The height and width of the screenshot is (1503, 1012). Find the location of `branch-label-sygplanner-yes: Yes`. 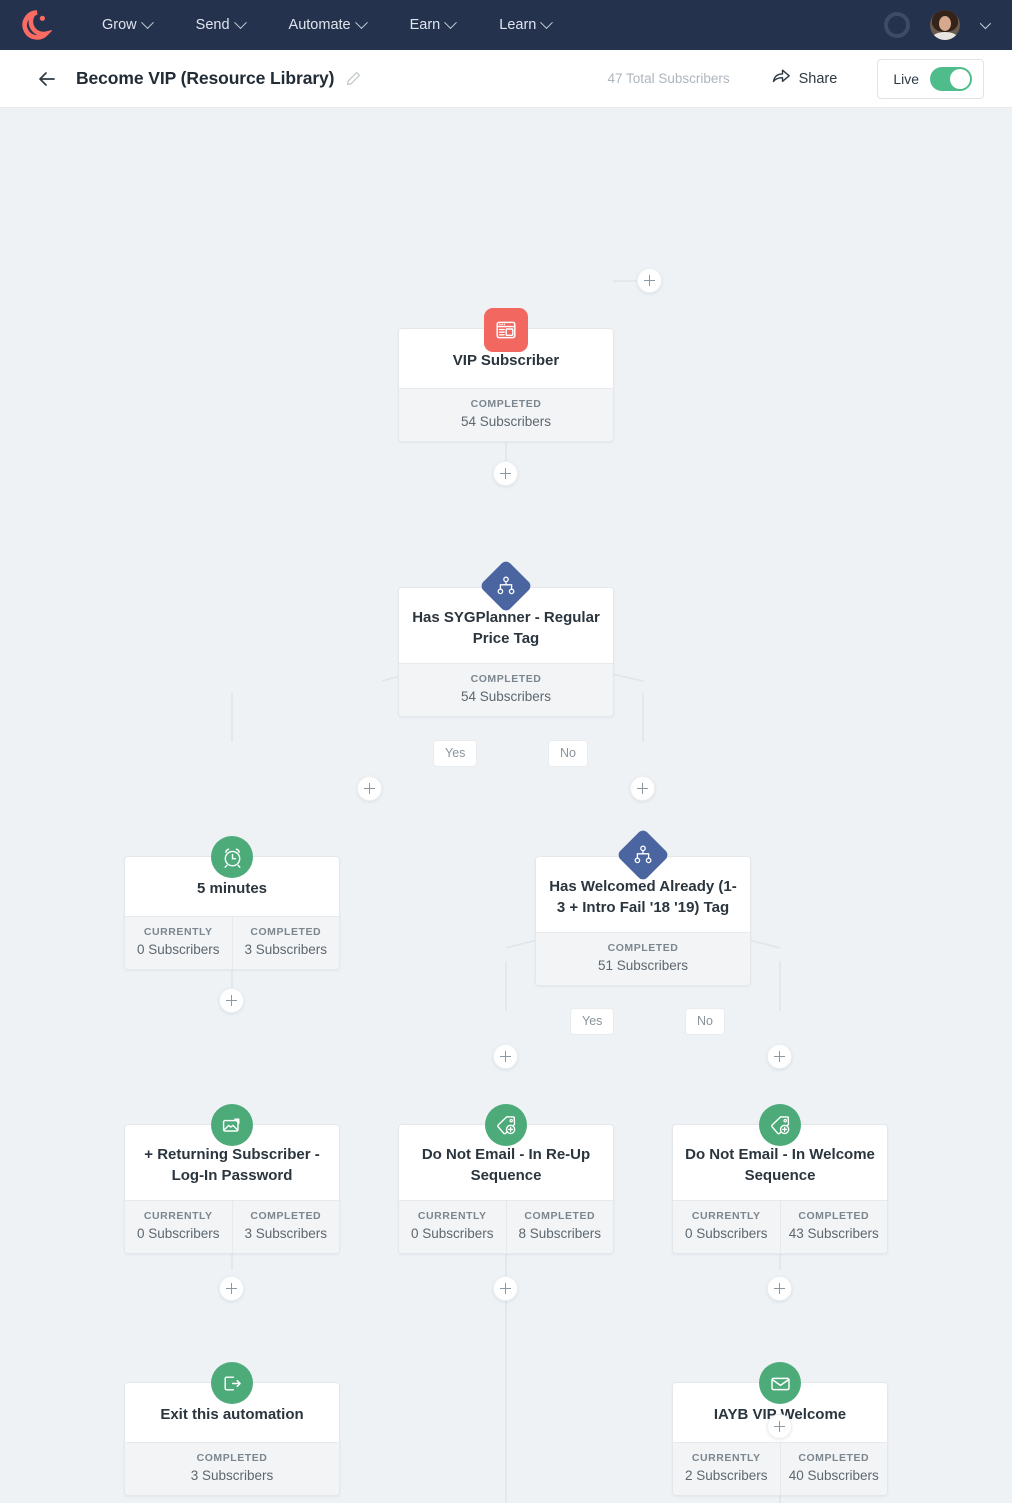

branch-label-sygplanner-yes: Yes is located at coordinates (455, 753).